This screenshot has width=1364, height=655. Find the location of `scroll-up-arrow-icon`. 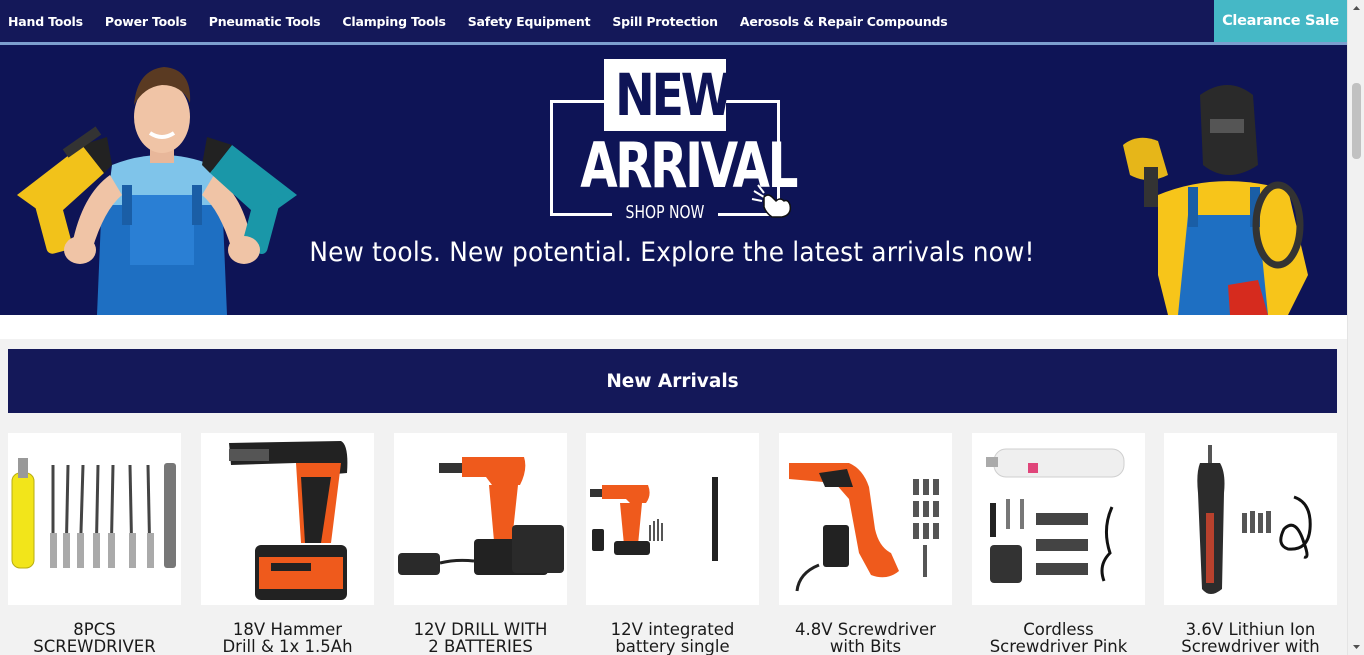

scroll-up-arrow-icon is located at coordinates (1356, 8).